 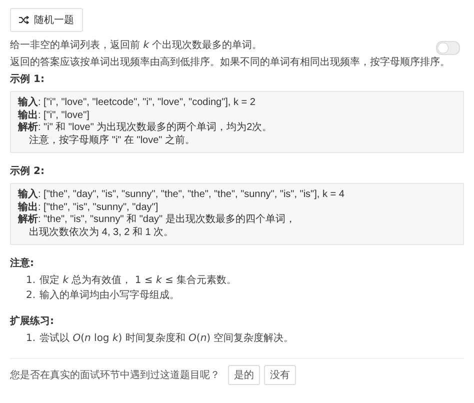 What do you see at coordinates (167, 339) in the screenshot?
I see `extension-item: 尝试以 O(n log k) 时间复杂度和 O(n) 空间复杂度解决。` at bounding box center [167, 339].